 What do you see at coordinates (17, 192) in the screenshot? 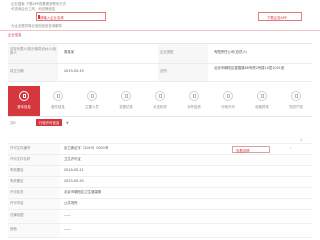
I see `detail-label: 许可机关` at bounding box center [17, 192].